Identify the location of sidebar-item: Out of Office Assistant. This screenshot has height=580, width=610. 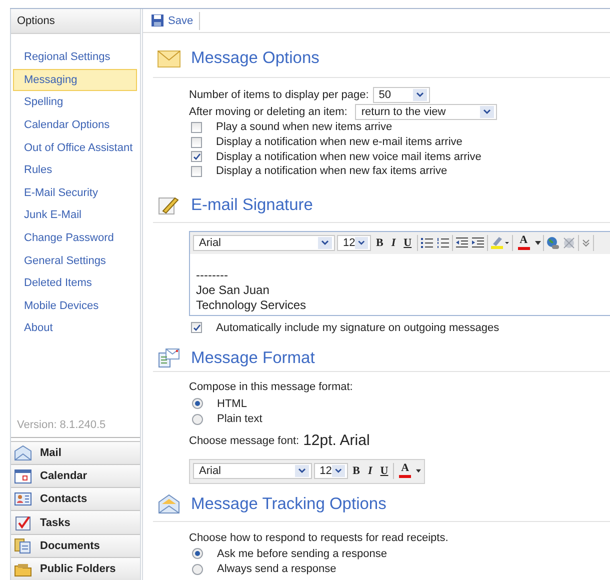
(75, 147).